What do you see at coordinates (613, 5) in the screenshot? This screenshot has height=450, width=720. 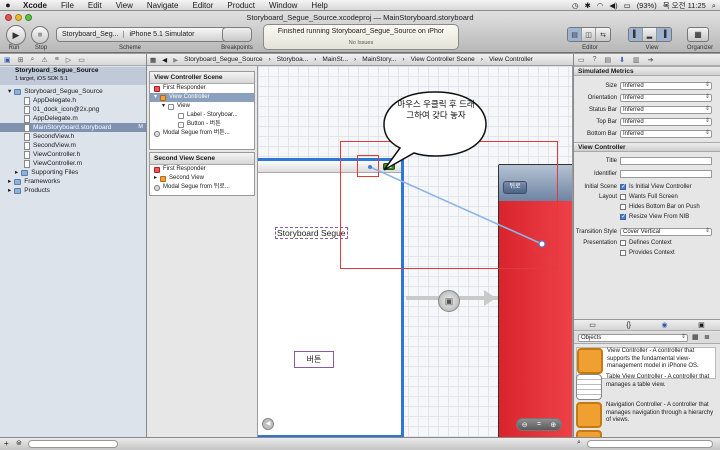 I see `volume-icon: ◀)` at bounding box center [613, 5].